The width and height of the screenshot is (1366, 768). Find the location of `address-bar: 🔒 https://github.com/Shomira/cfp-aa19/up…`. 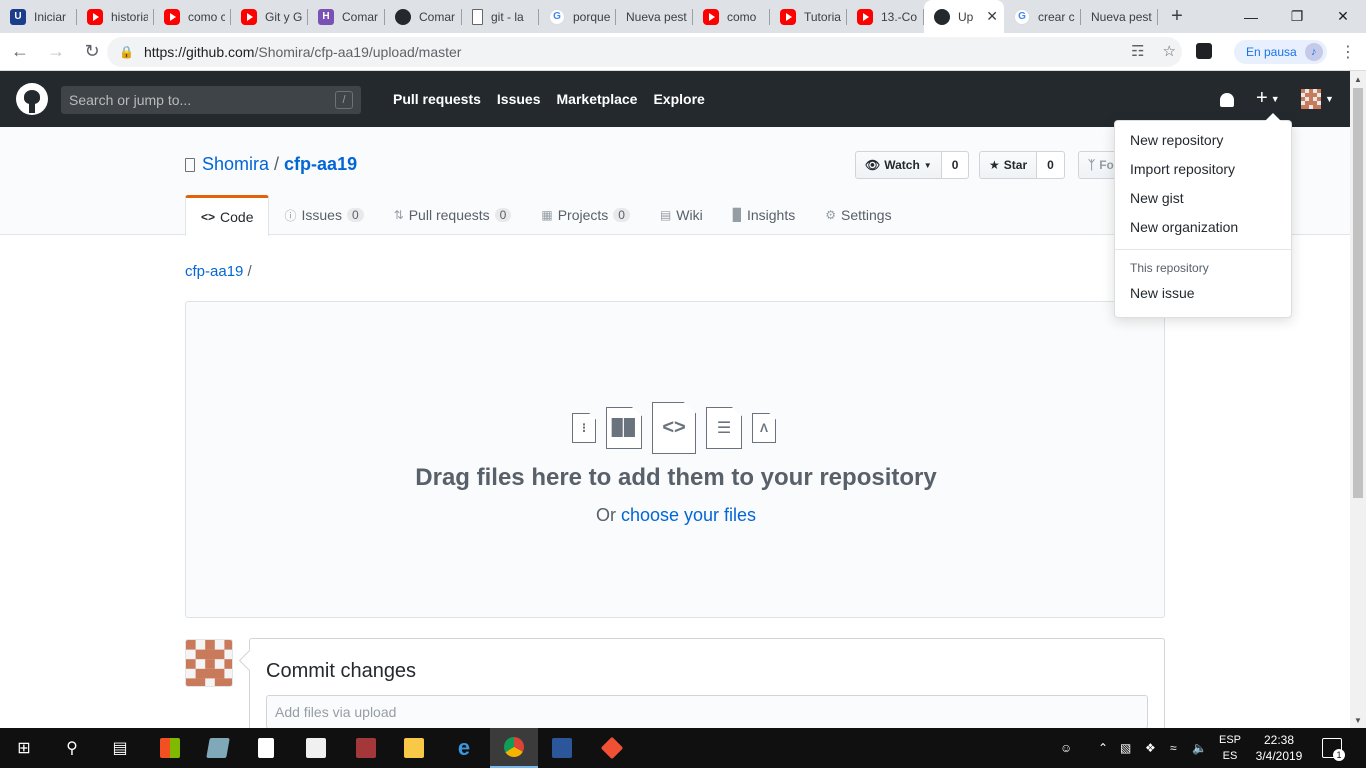

address-bar: 🔒 https://github.com/Shomira/cfp-aa19/up… is located at coordinates (644, 52).